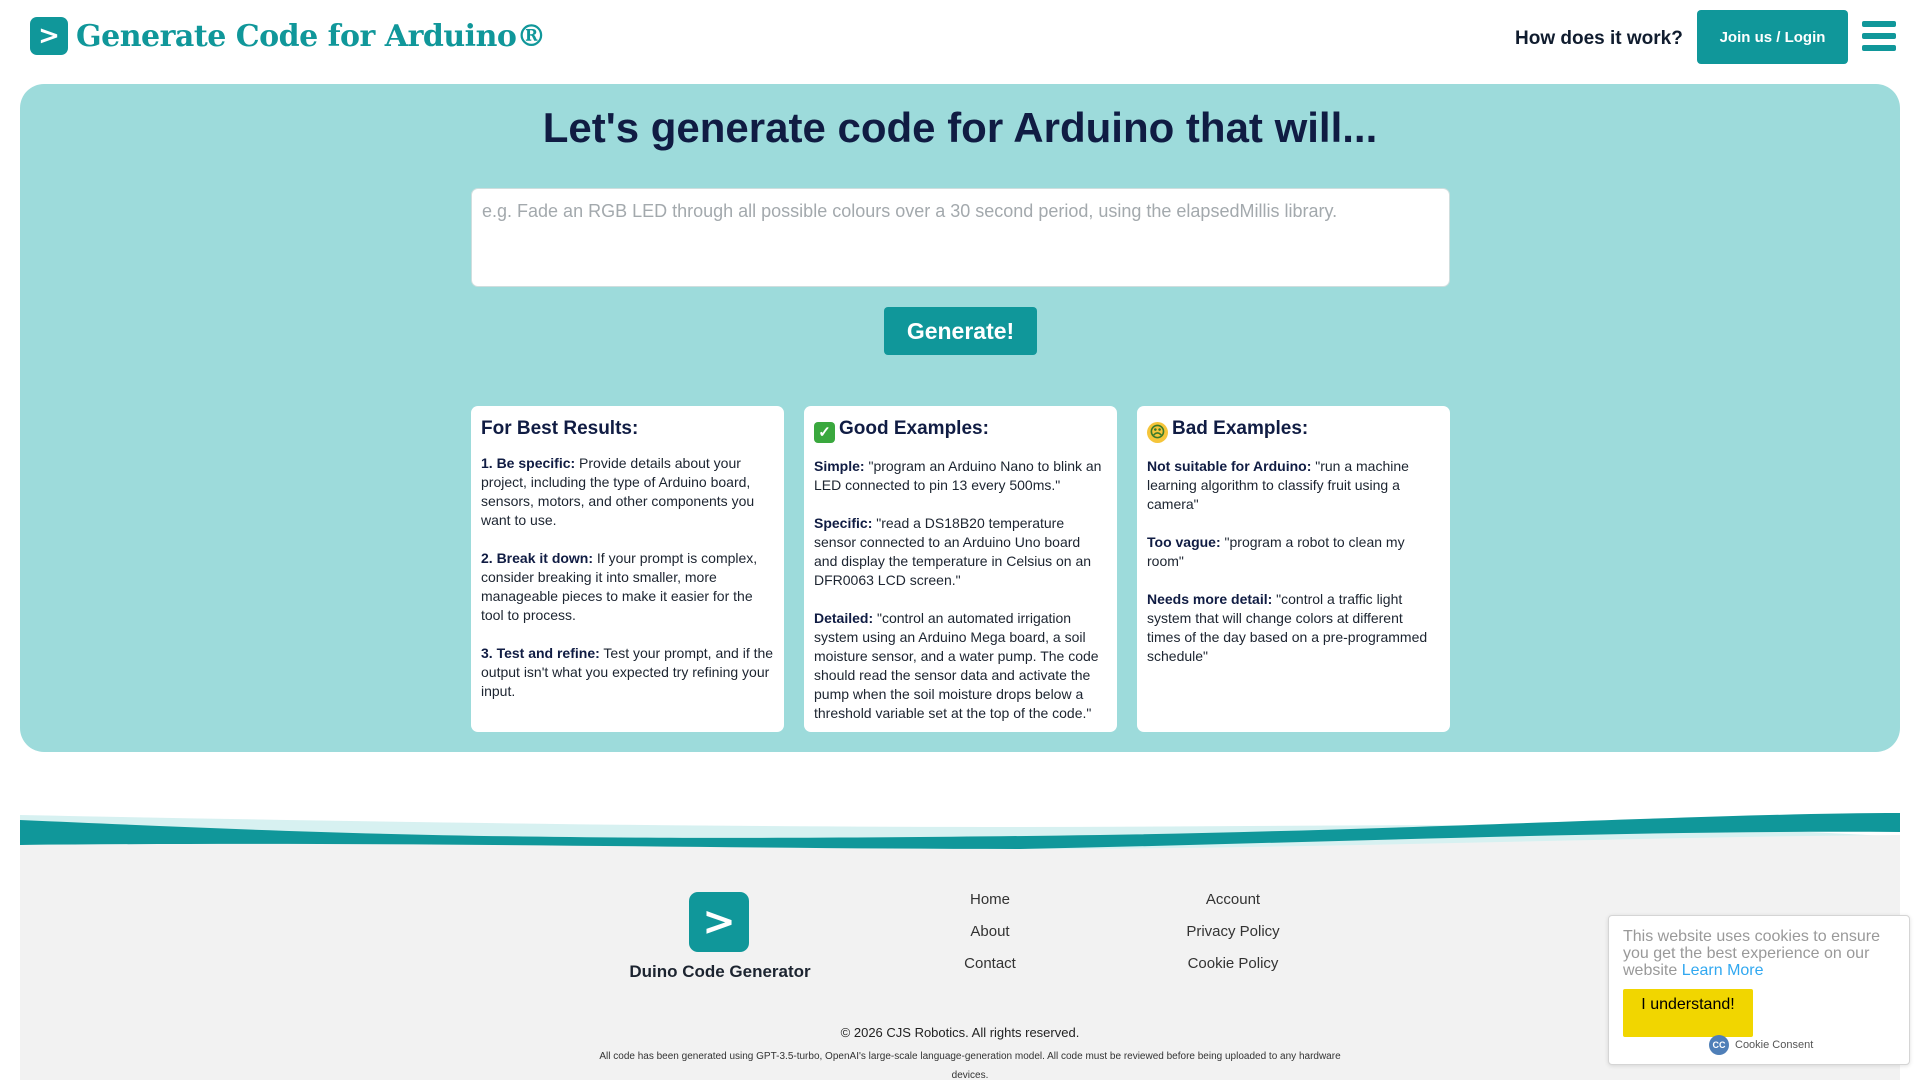  What do you see at coordinates (960, 839) in the screenshot?
I see `footer-wave` at bounding box center [960, 839].